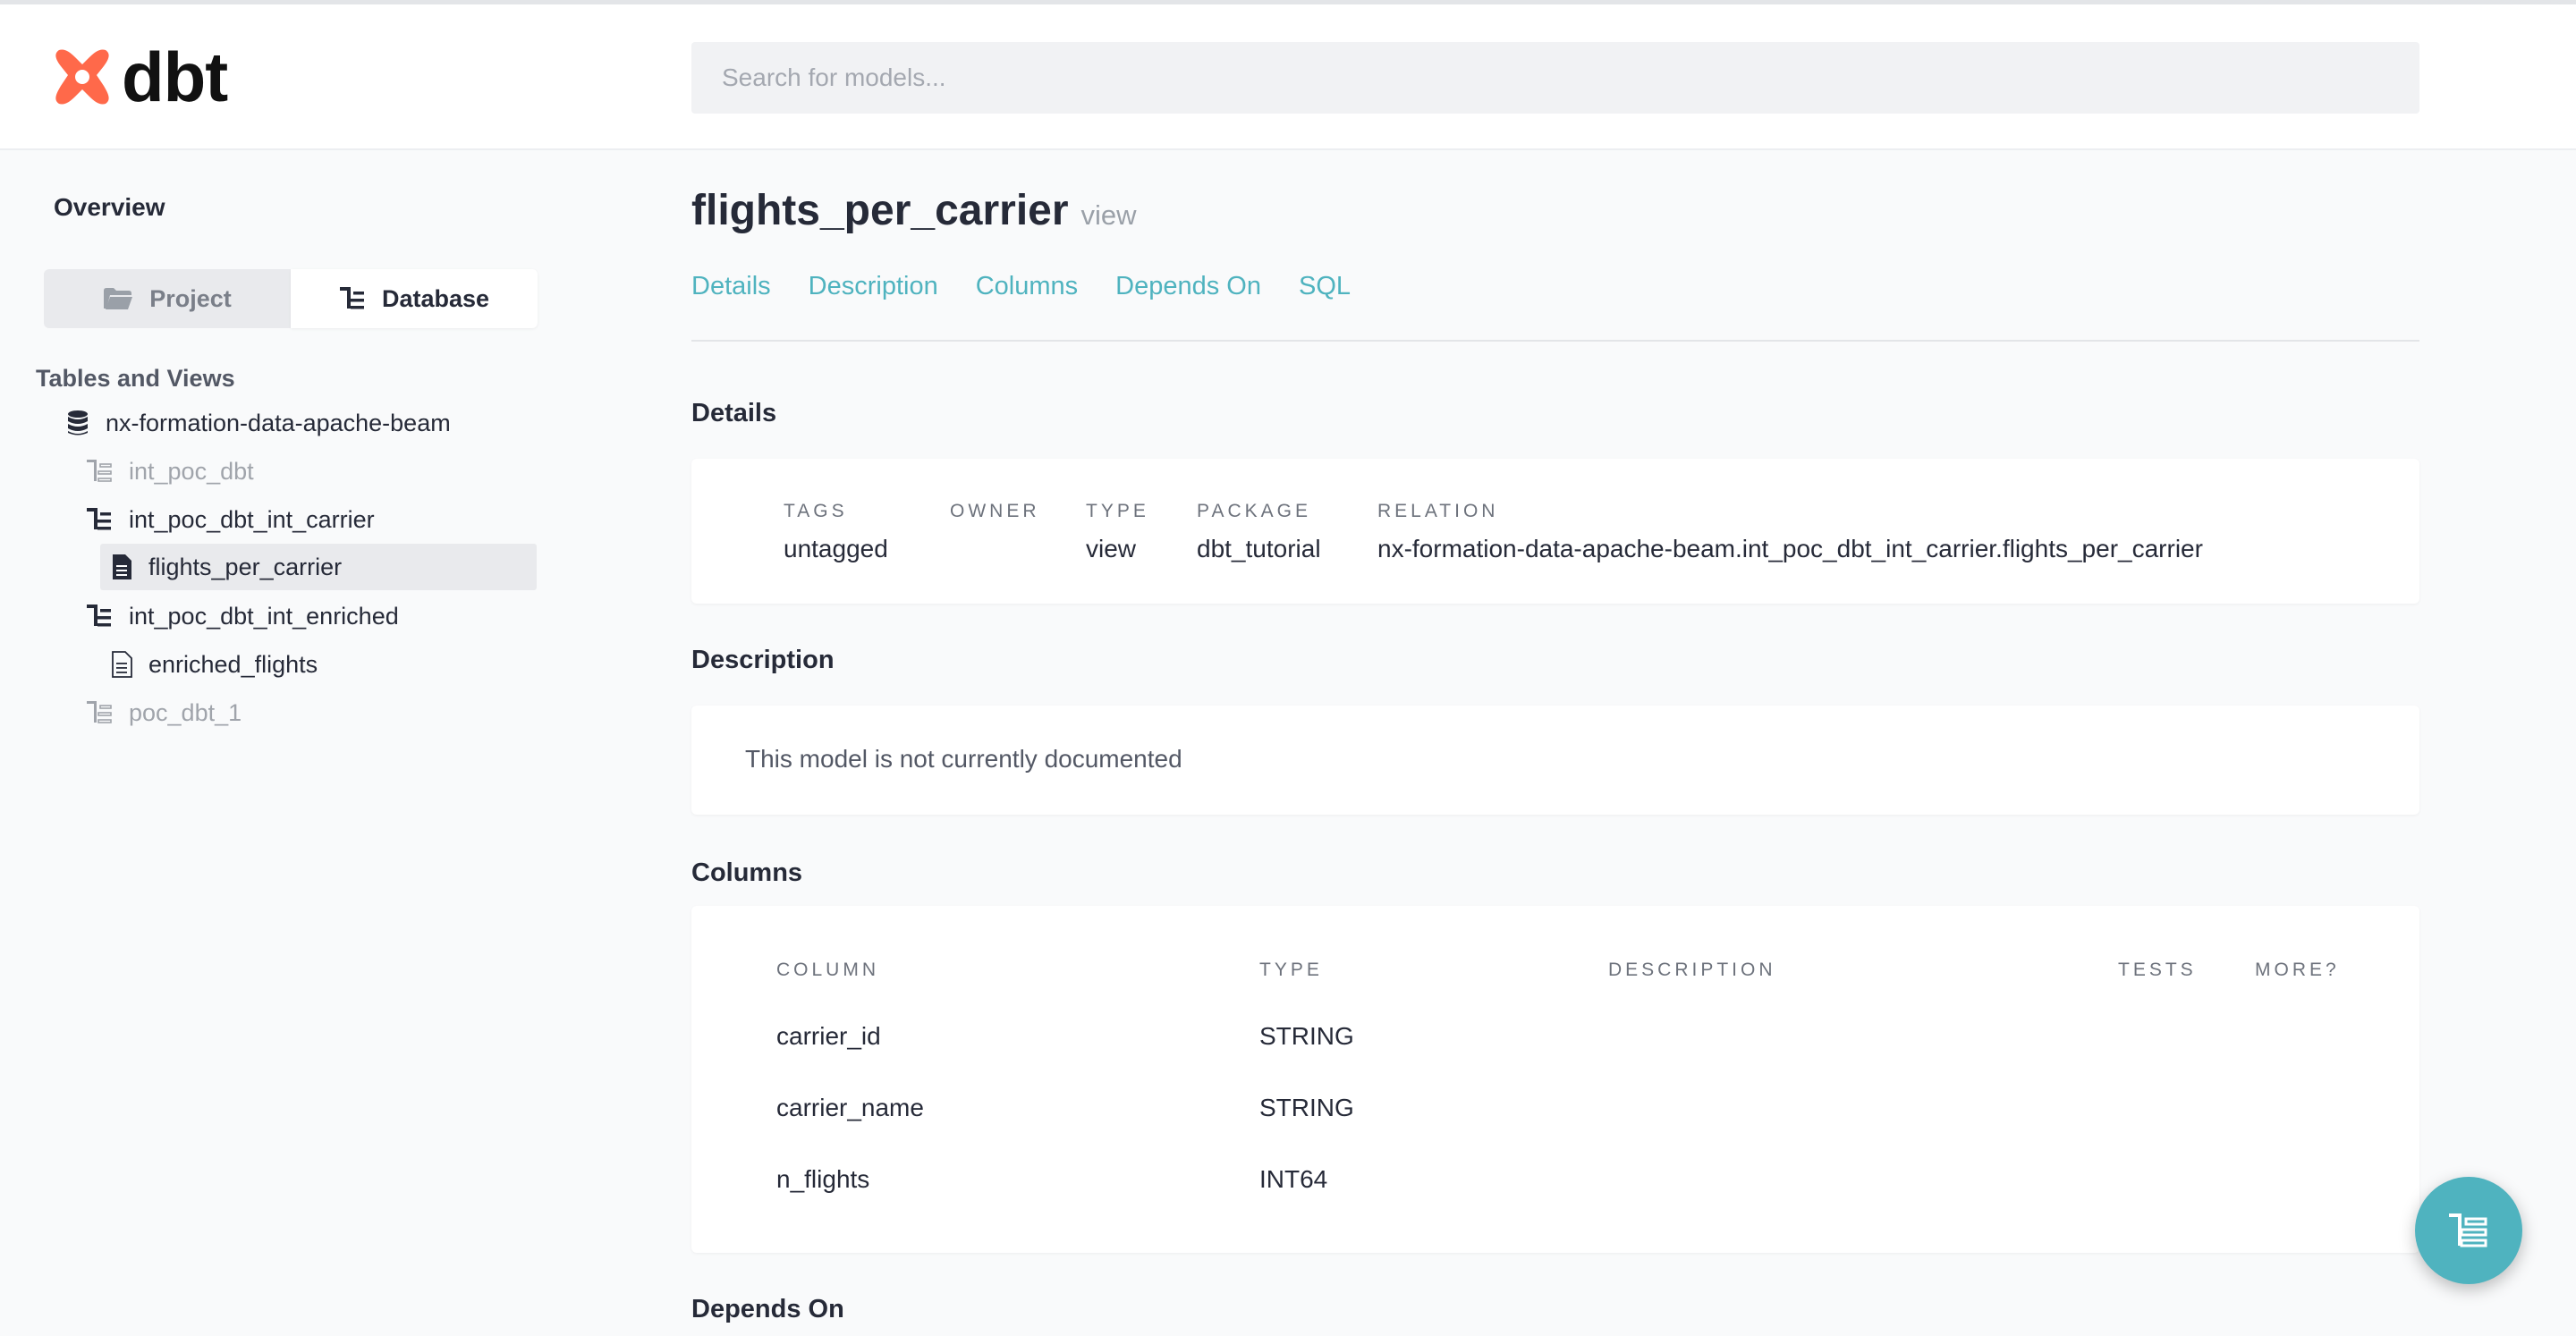  What do you see at coordinates (118, 298) in the screenshot?
I see `folder-icon` at bounding box center [118, 298].